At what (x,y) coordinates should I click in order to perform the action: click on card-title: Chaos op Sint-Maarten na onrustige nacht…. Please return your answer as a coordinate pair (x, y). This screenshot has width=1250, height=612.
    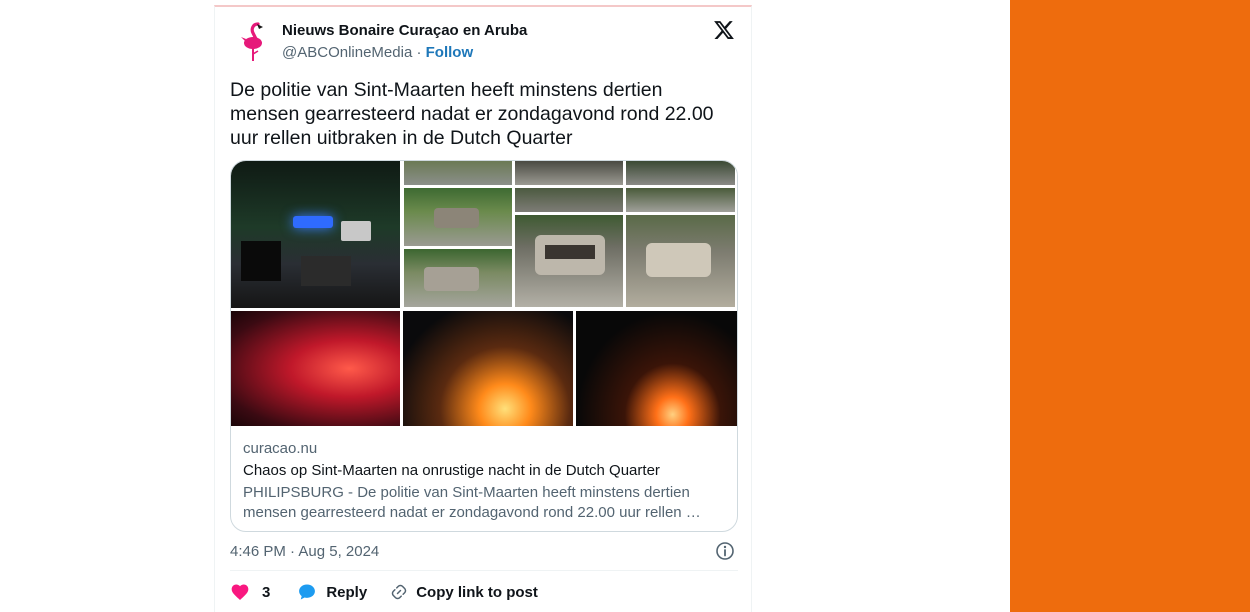
    Looking at the image, I should click on (451, 470).